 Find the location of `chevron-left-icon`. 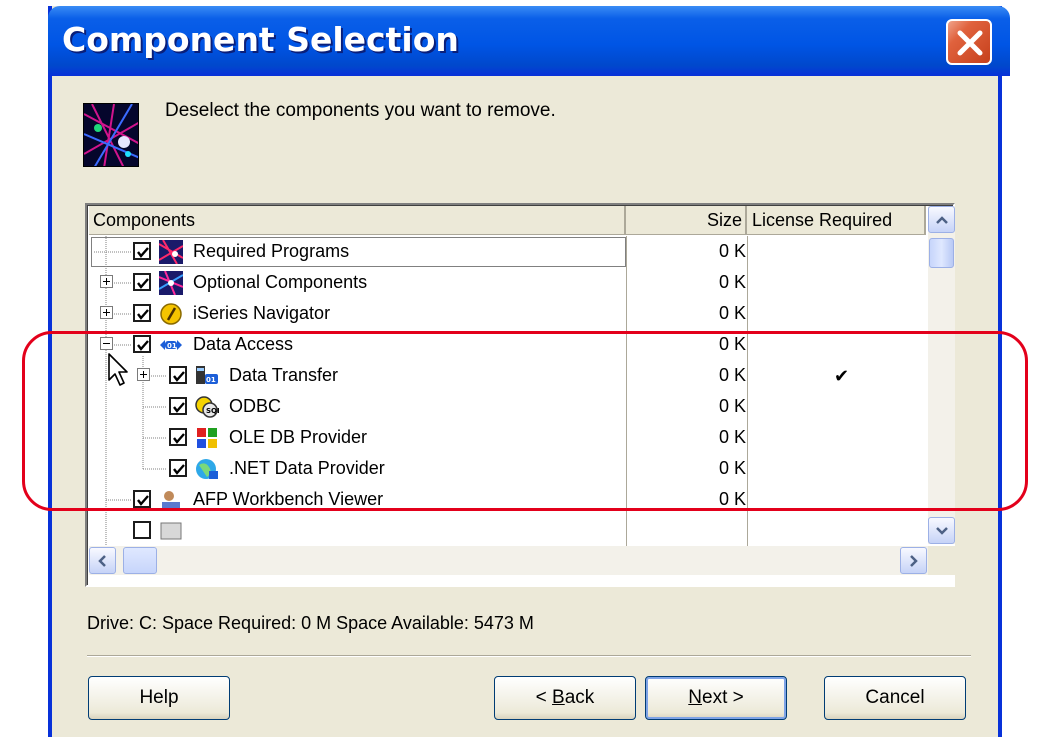

chevron-left-icon is located at coordinates (102, 561).